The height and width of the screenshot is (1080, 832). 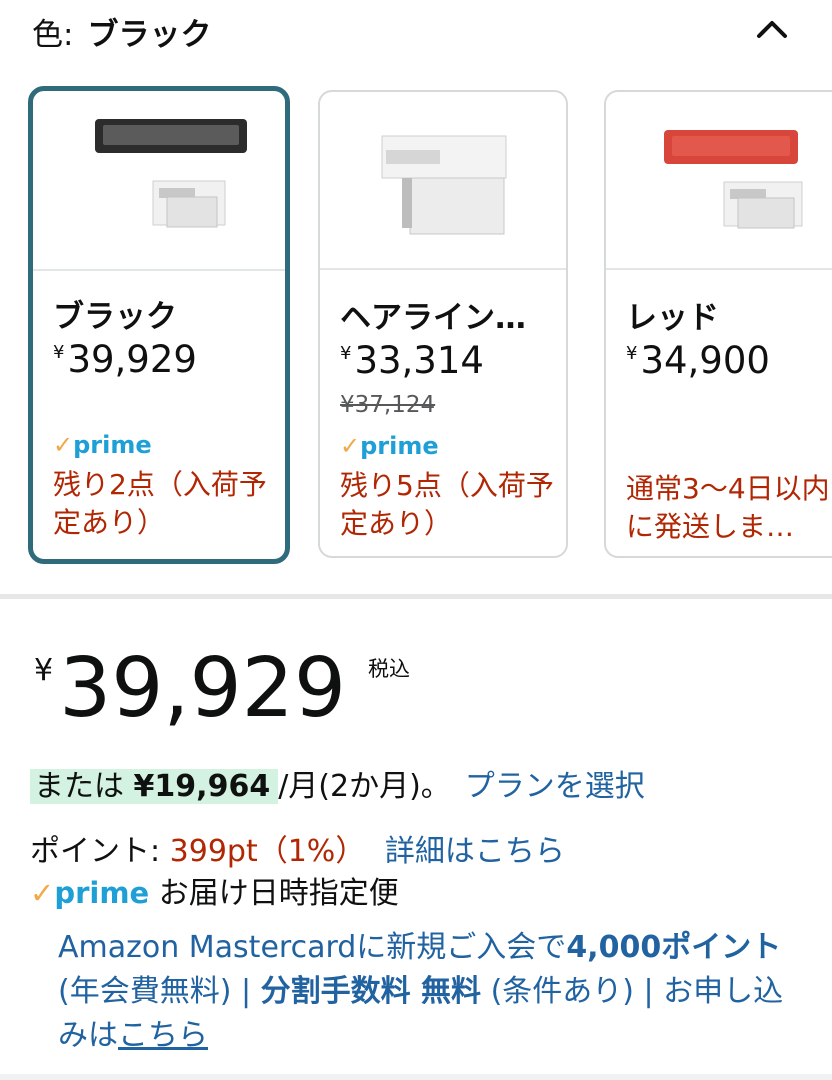 What do you see at coordinates (125, 359) in the screenshot?
I see `swatch-price: ¥39,929` at bounding box center [125, 359].